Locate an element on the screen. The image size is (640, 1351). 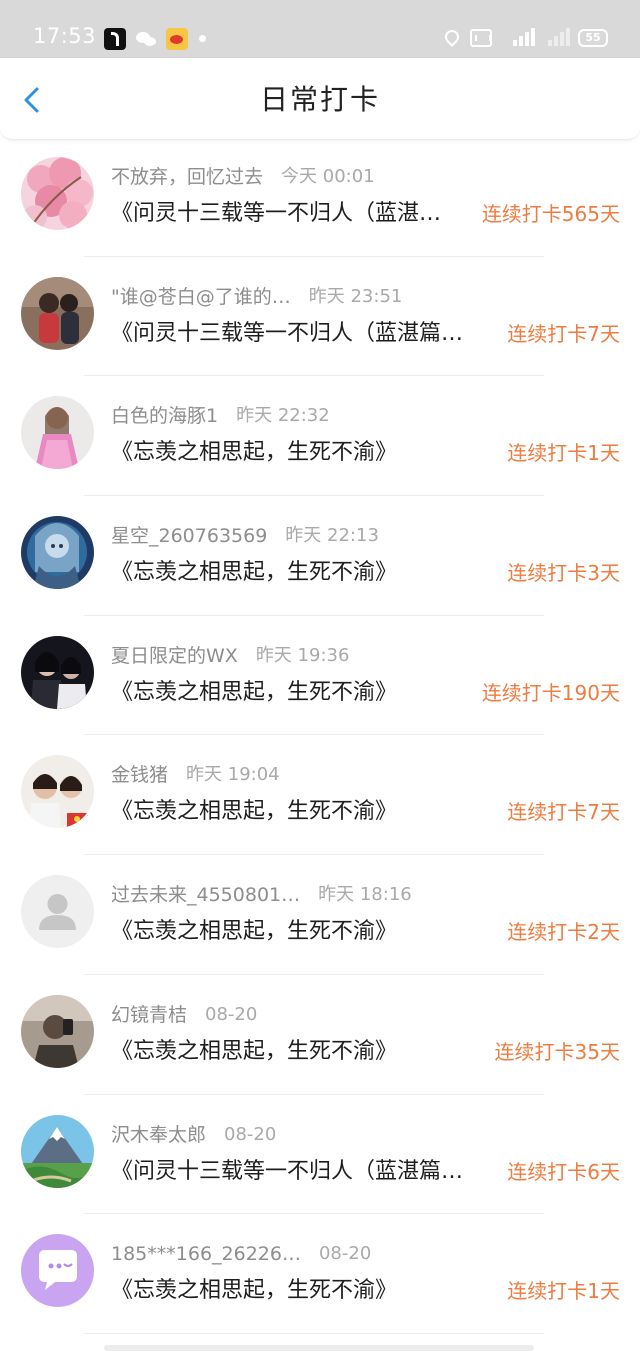
checkin-time: 昨天 19:36 is located at coordinates (302, 655).